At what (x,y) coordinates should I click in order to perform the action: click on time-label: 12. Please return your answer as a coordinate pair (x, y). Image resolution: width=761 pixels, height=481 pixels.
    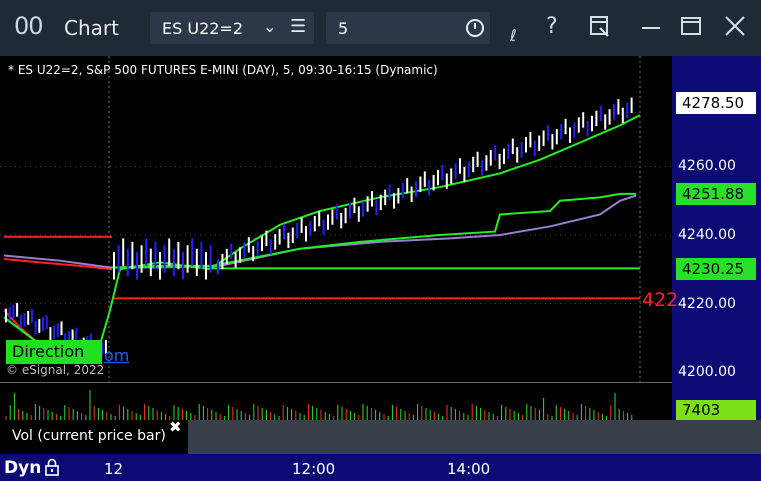
    Looking at the image, I should click on (114, 469).